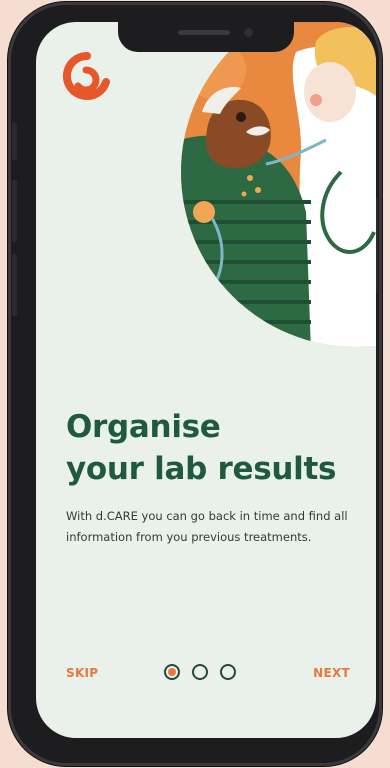  Describe the element at coordinates (82, 673) in the screenshot. I see `skip-button: SKIP` at that location.